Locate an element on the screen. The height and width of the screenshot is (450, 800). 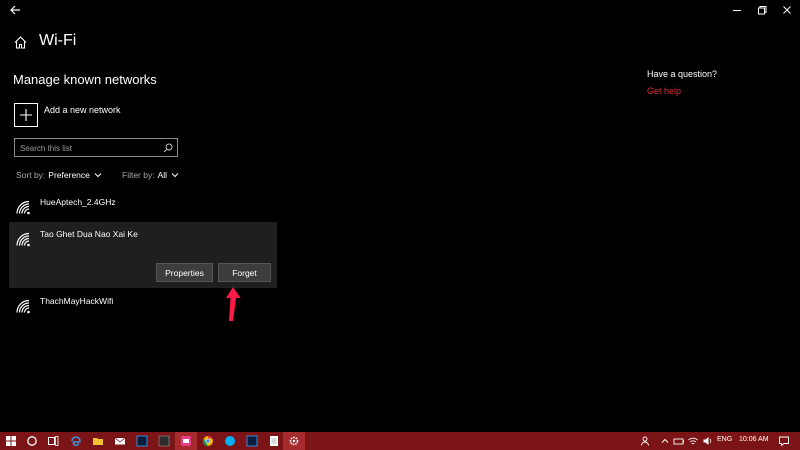
clock: 10:06 AM is located at coordinates (754, 439).